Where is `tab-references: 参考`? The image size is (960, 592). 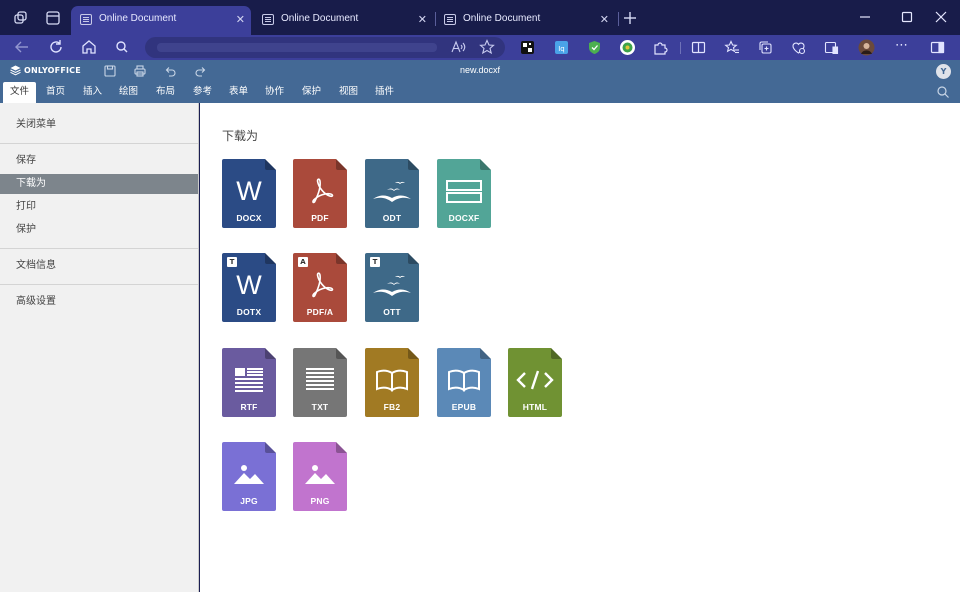 tab-references: 参考 is located at coordinates (202, 92).